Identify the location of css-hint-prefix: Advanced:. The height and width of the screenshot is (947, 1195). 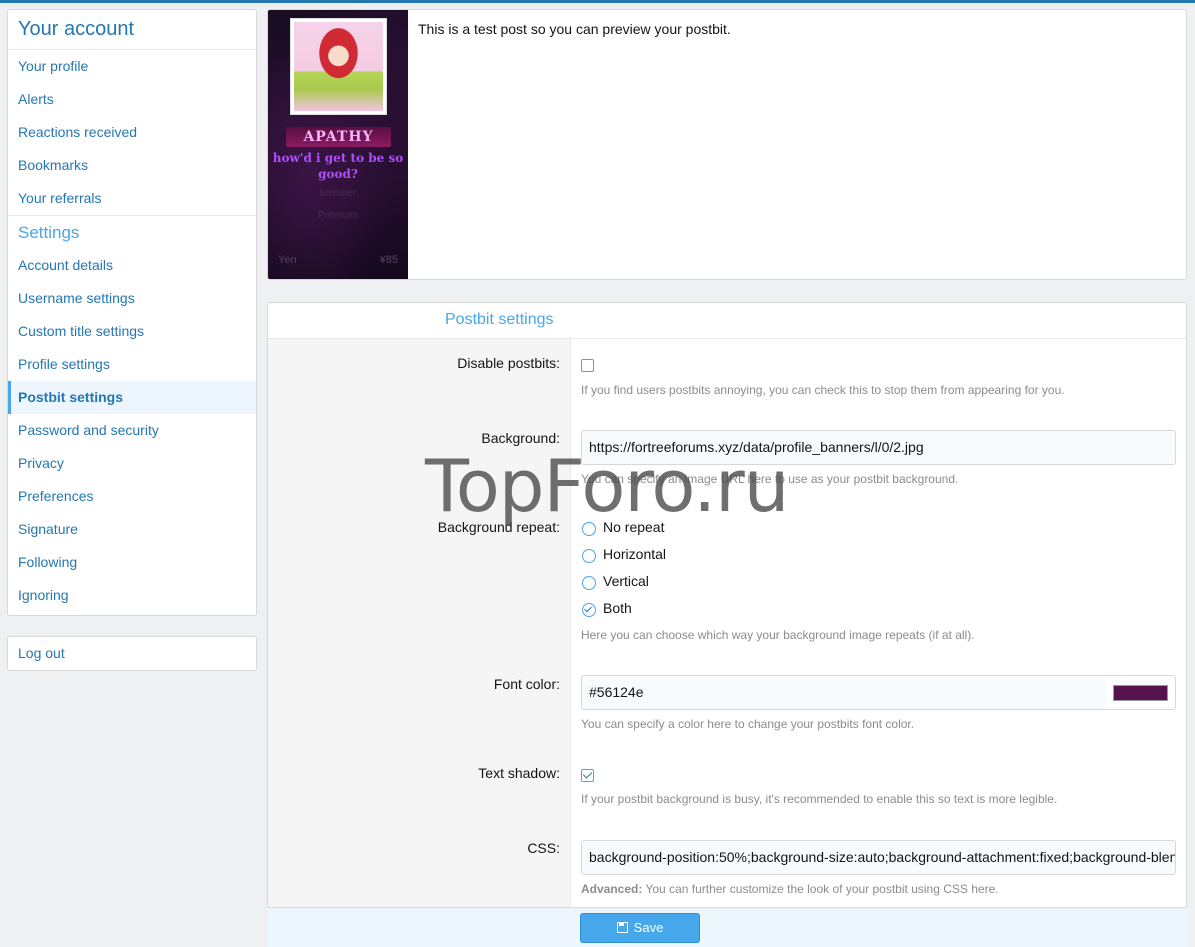
(612, 889).